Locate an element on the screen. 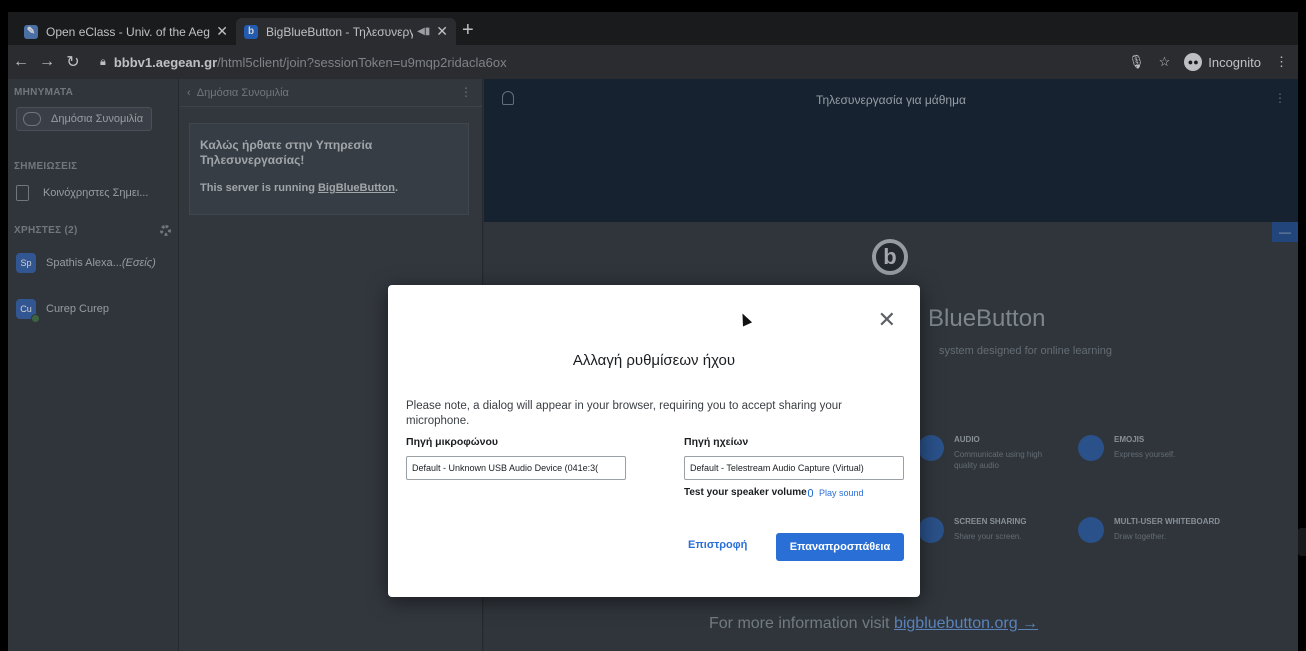 The image size is (1306, 651). play-sound-button: Play sound is located at coordinates (836, 493).